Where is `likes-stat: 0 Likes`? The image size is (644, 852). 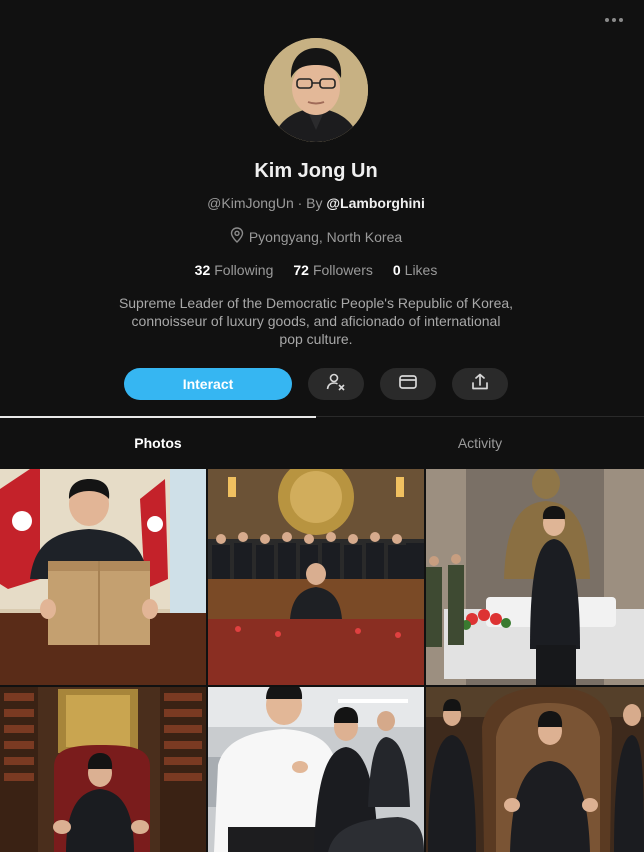
likes-stat: 0 Likes is located at coordinates (415, 270).